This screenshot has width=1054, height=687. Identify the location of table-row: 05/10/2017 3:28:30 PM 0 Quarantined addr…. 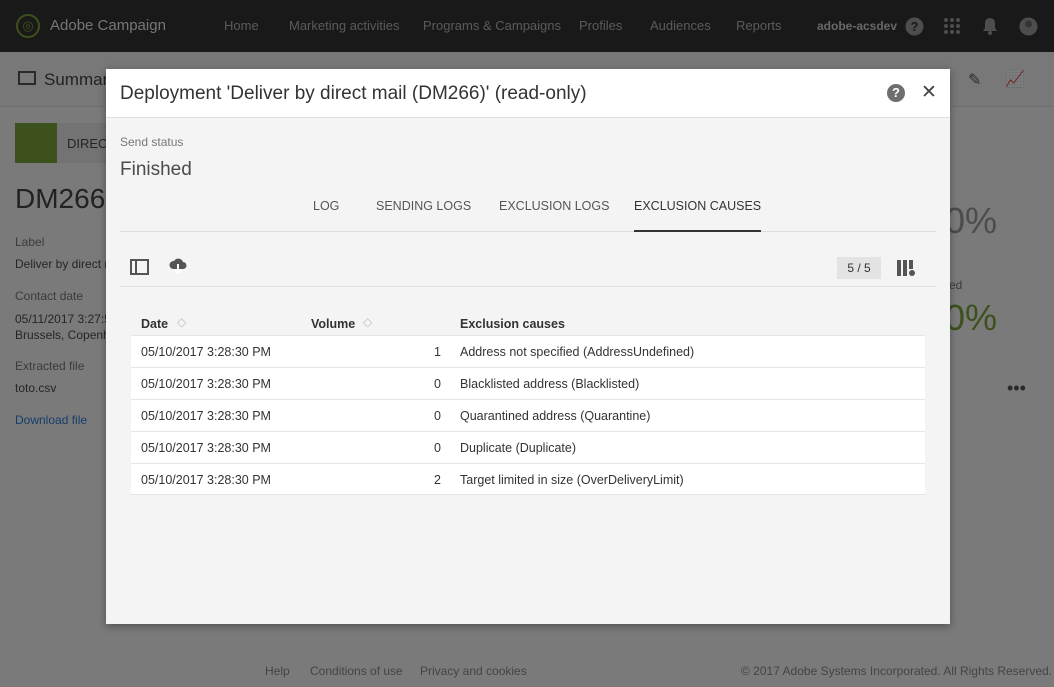
(528, 415).